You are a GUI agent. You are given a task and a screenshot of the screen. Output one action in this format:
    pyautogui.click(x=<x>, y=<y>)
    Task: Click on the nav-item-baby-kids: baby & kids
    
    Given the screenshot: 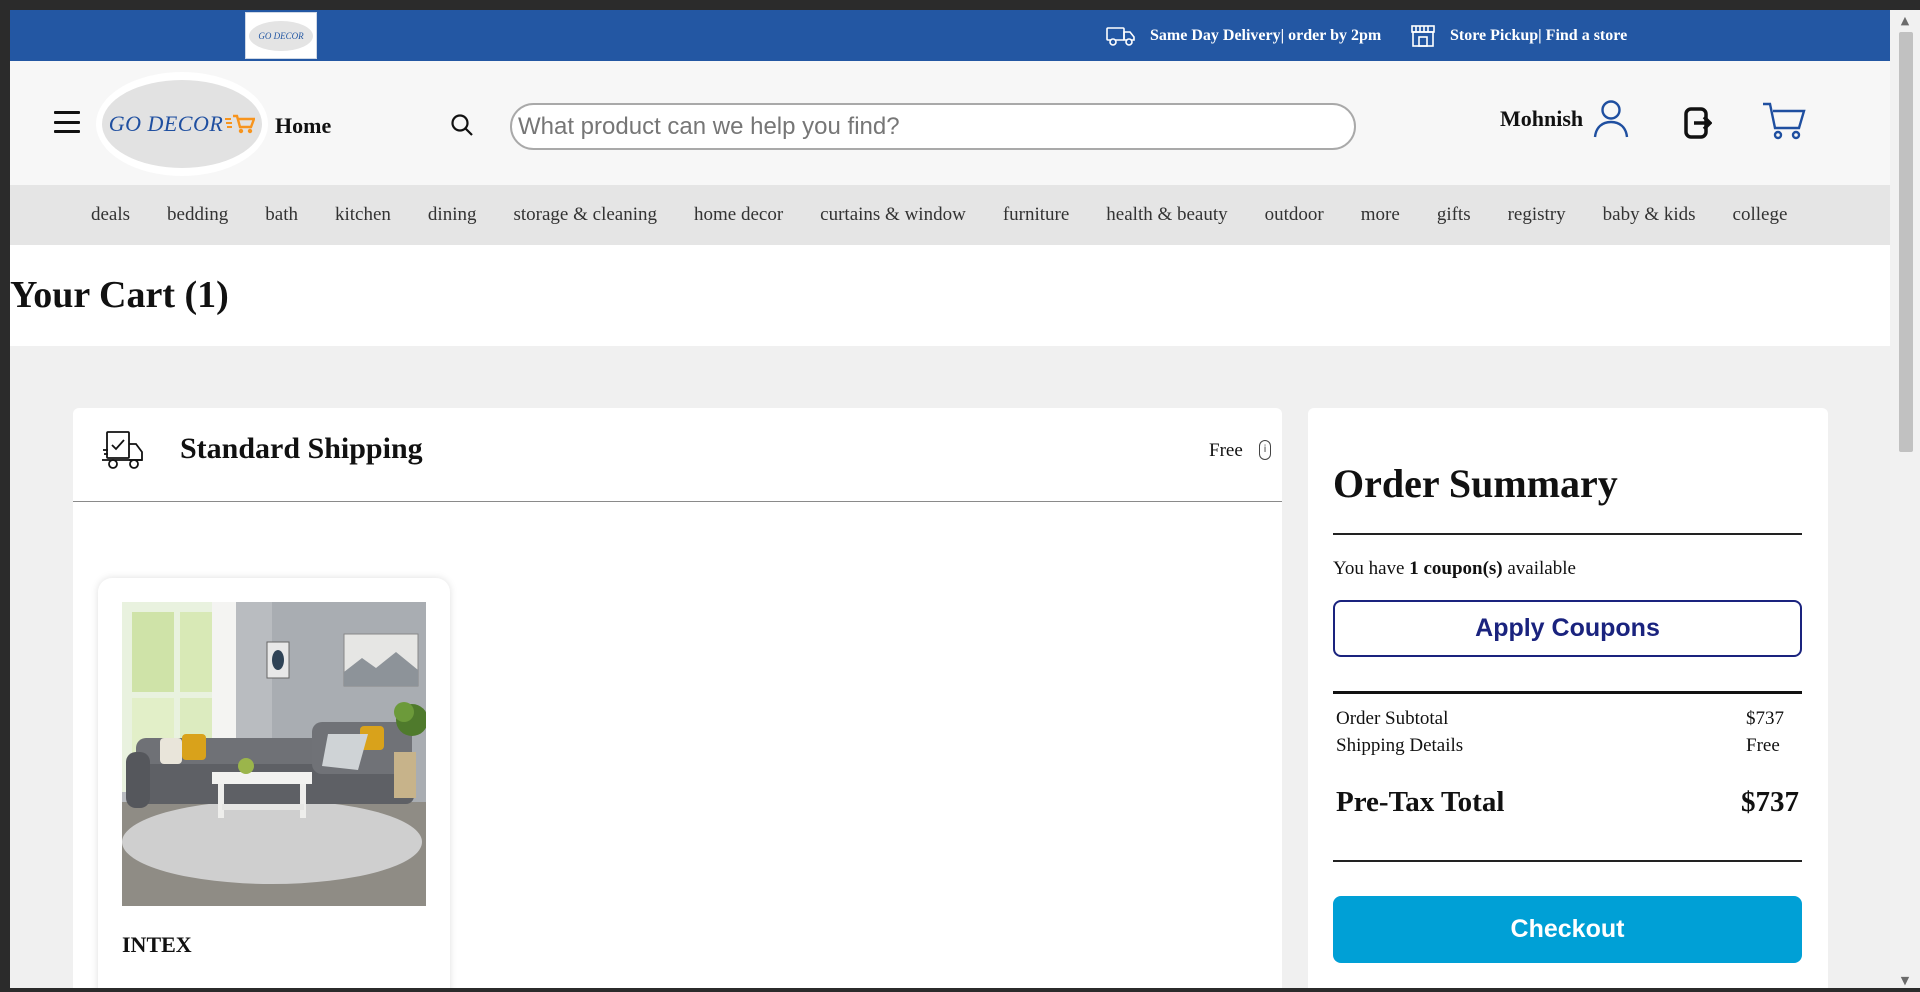 What is the action you would take?
    pyautogui.click(x=1649, y=215)
    